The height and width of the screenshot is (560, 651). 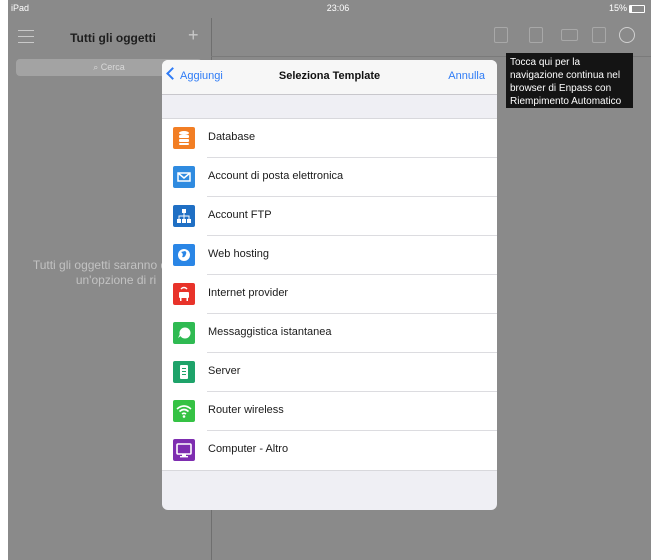 I want to click on computer-icon, so click(x=184, y=450).